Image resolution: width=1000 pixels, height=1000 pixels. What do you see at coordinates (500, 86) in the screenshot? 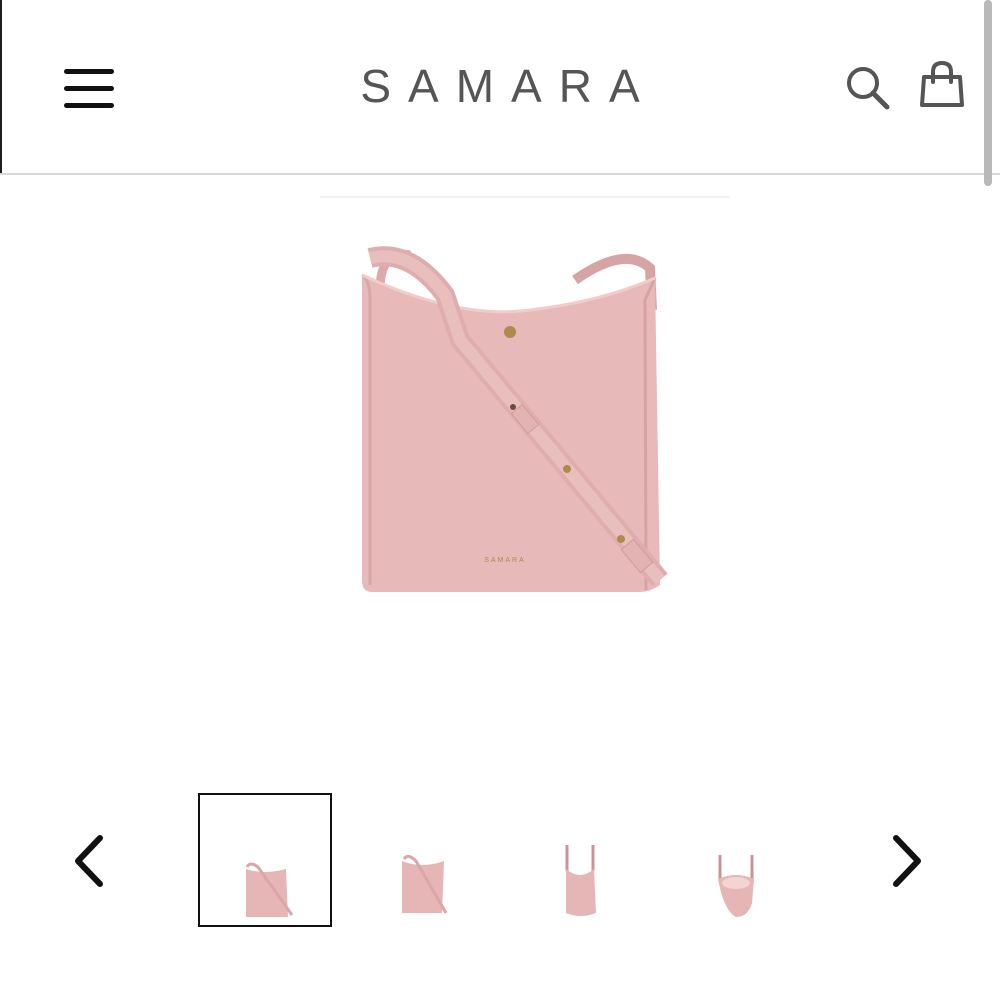
I see `brand-logo: SAMARA` at bounding box center [500, 86].